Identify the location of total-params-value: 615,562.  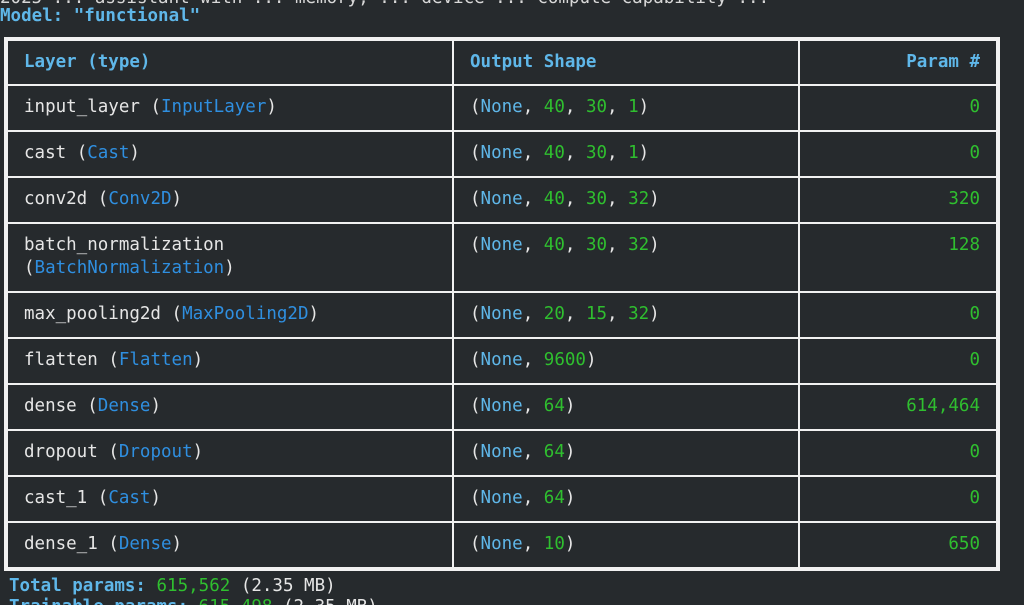
(193, 586).